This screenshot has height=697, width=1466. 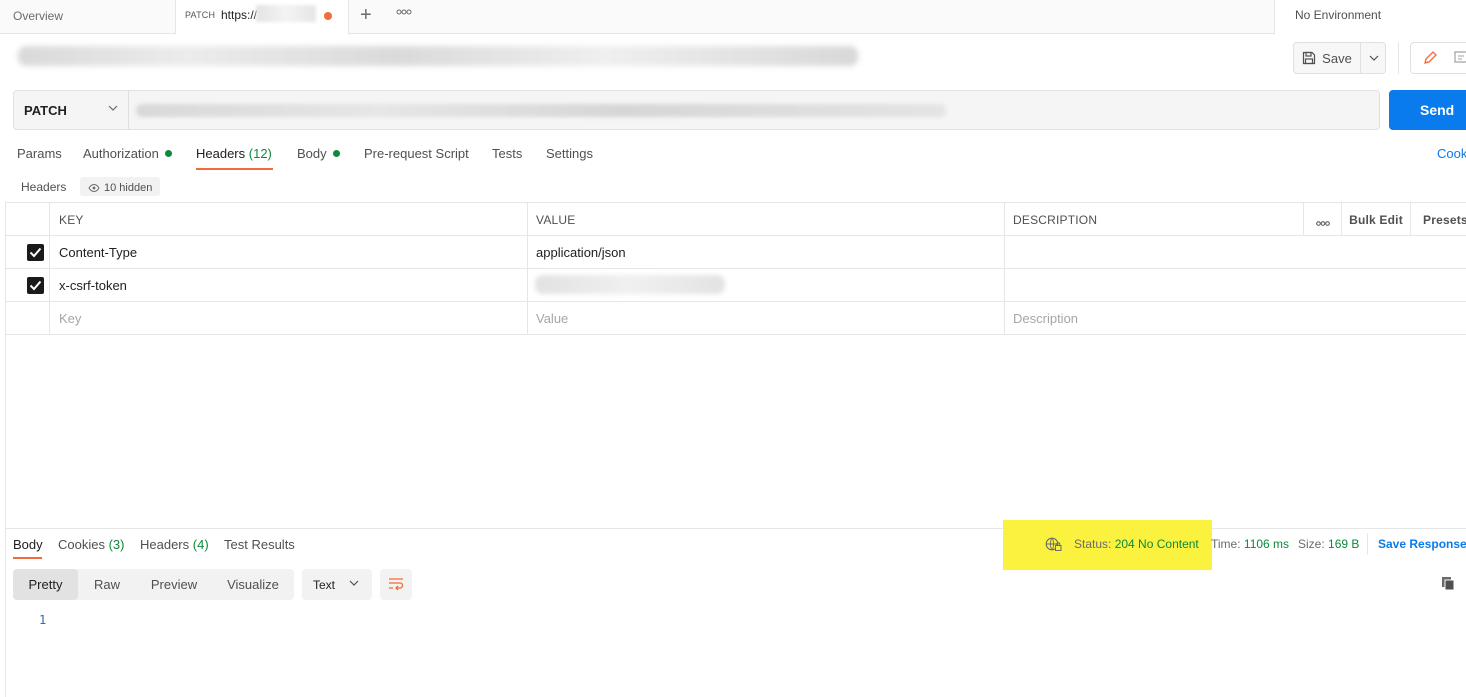 I want to click on save-button: Save, so click(x=1327, y=58).